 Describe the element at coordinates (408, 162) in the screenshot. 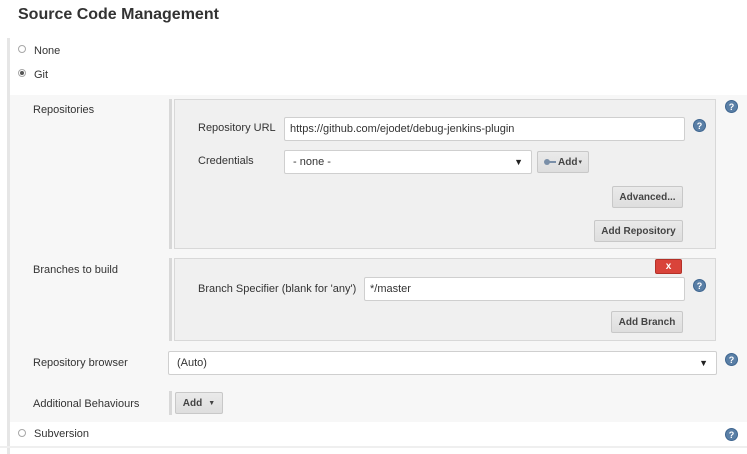

I see `credentials-select: - none - ▼` at that location.